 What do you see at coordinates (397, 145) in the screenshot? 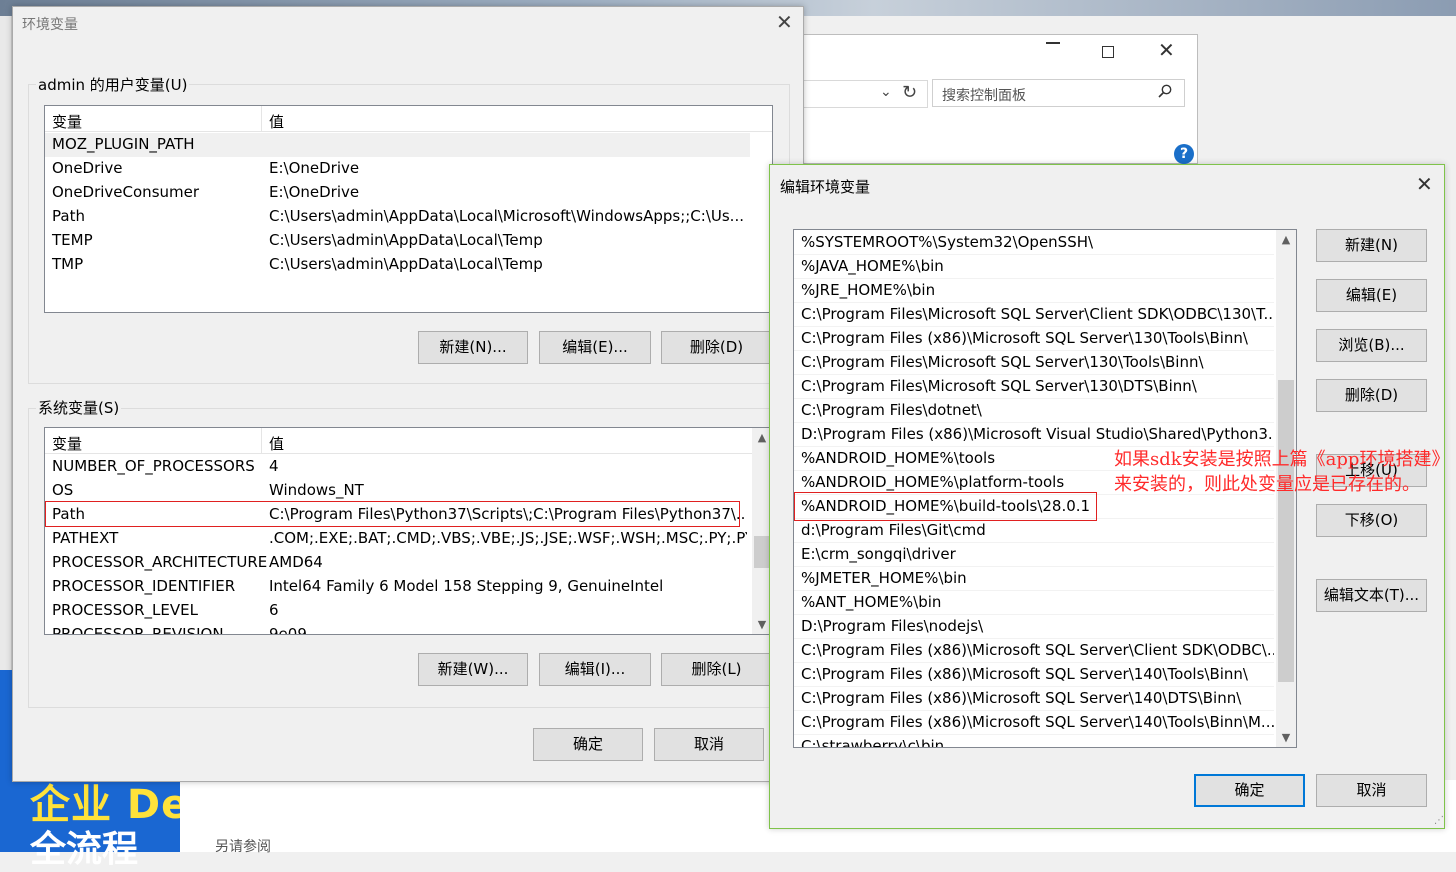
I see `table-row: MOZ_PLUGIN_PATH` at bounding box center [397, 145].